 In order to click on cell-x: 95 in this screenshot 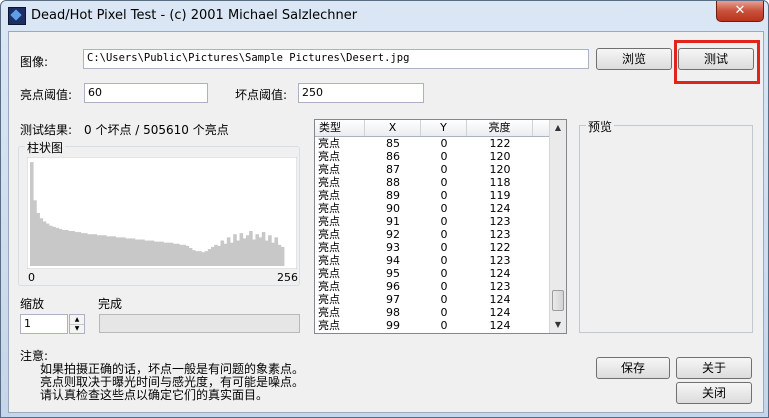, I will do `click(393, 273)`.